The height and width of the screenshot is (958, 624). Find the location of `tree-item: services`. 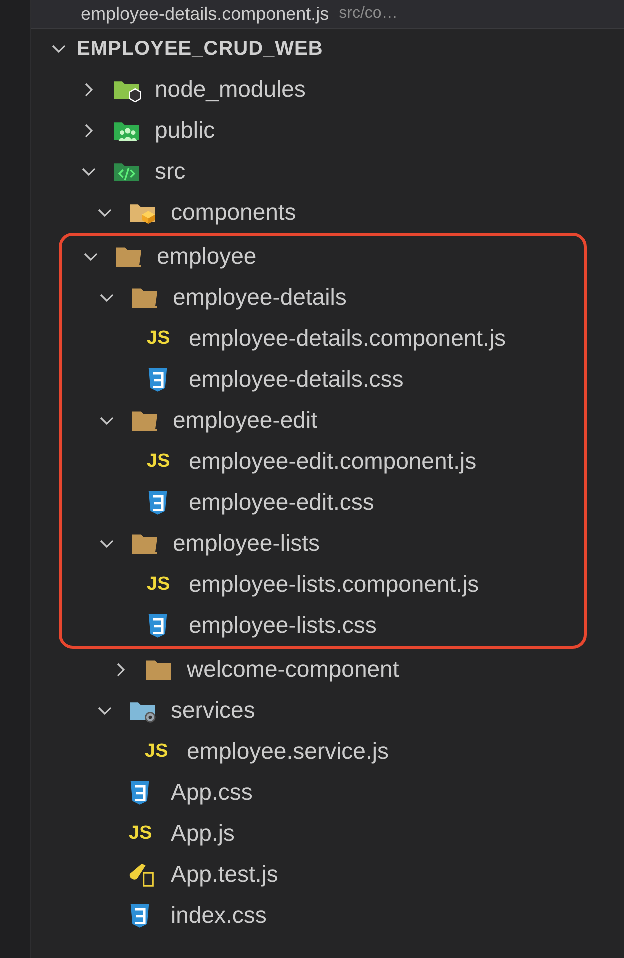

tree-item: services is located at coordinates (327, 710).